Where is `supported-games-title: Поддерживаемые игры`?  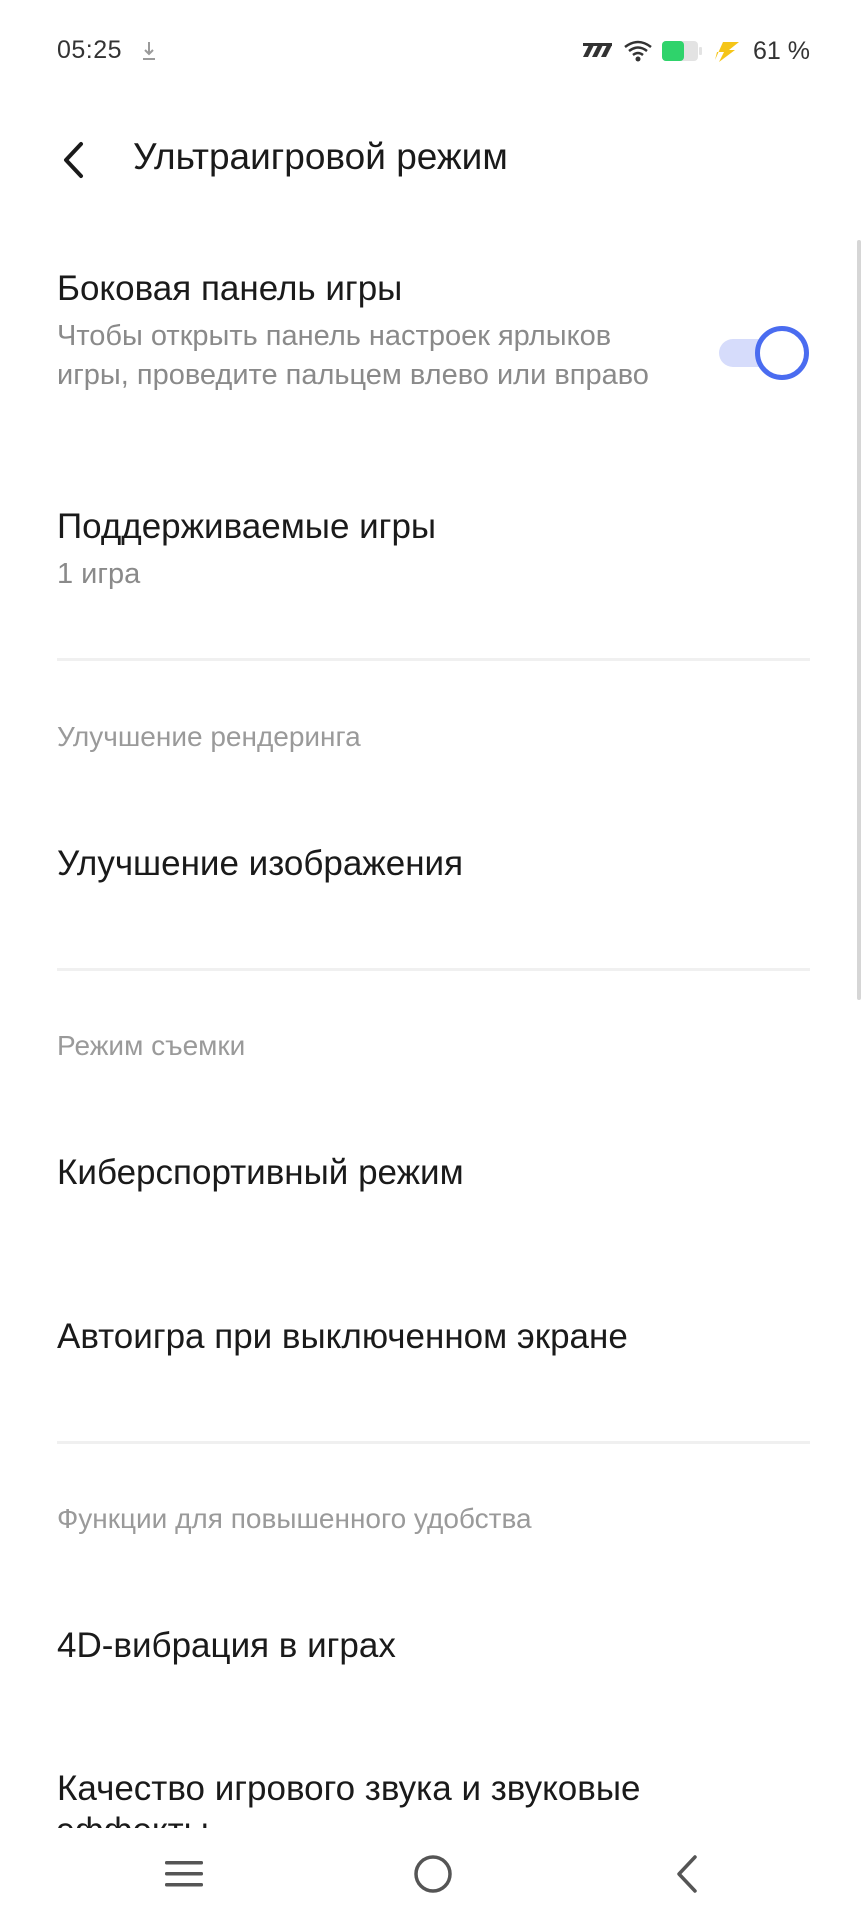 supported-games-title: Поддерживаемые игры is located at coordinates (247, 526).